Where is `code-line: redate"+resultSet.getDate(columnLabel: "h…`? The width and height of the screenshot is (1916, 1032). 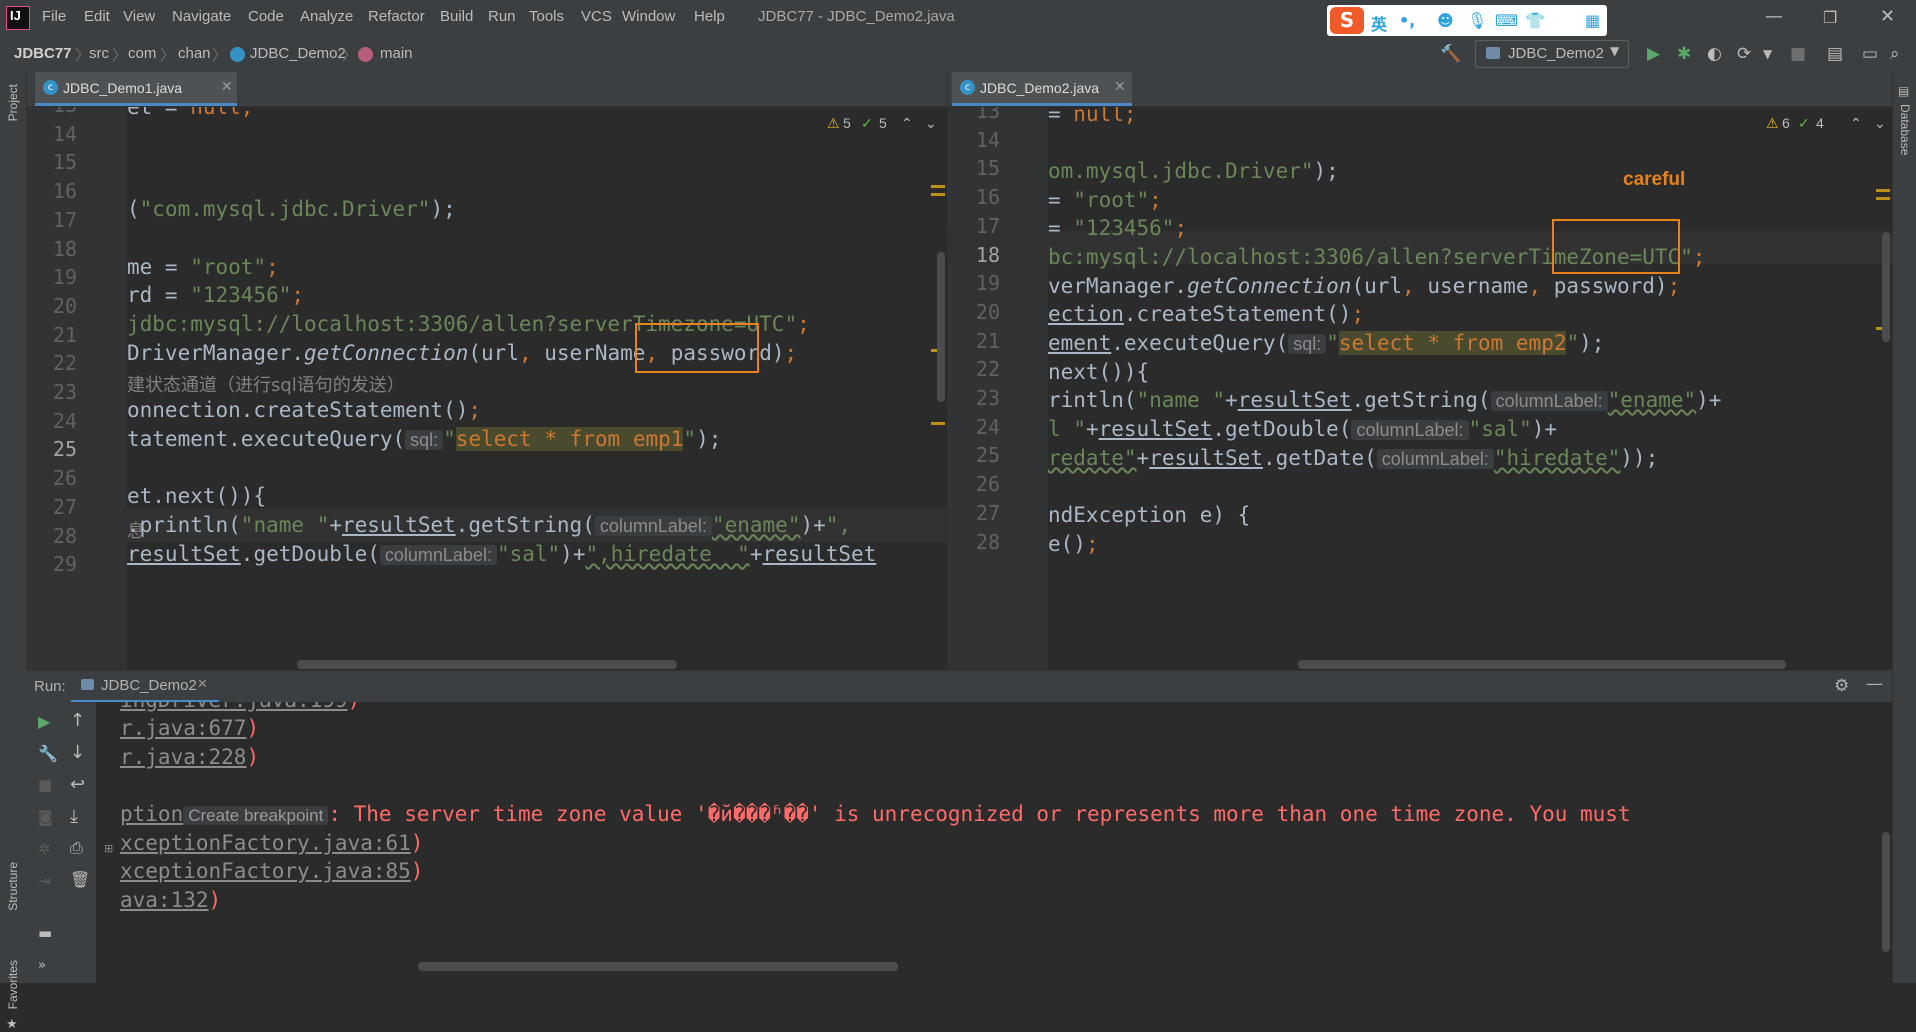 code-line: redate"+resultSet.getDate(columnLabel: "h… is located at coordinates (1353, 458).